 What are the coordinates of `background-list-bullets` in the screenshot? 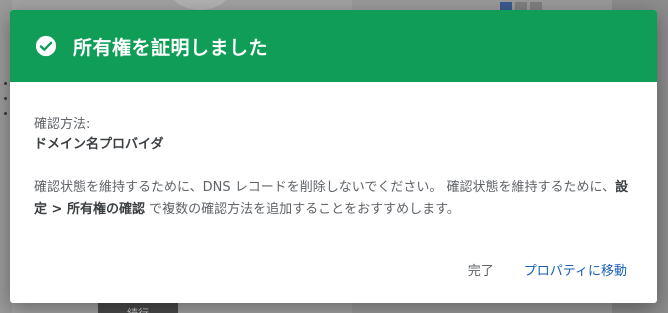 It's located at (5, 98).